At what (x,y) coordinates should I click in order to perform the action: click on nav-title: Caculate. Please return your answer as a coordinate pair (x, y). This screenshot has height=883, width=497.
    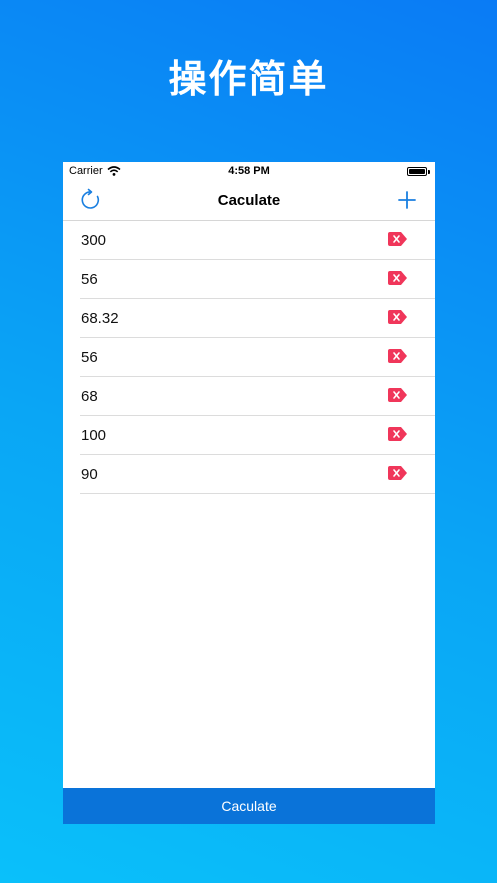
    Looking at the image, I should click on (249, 200).